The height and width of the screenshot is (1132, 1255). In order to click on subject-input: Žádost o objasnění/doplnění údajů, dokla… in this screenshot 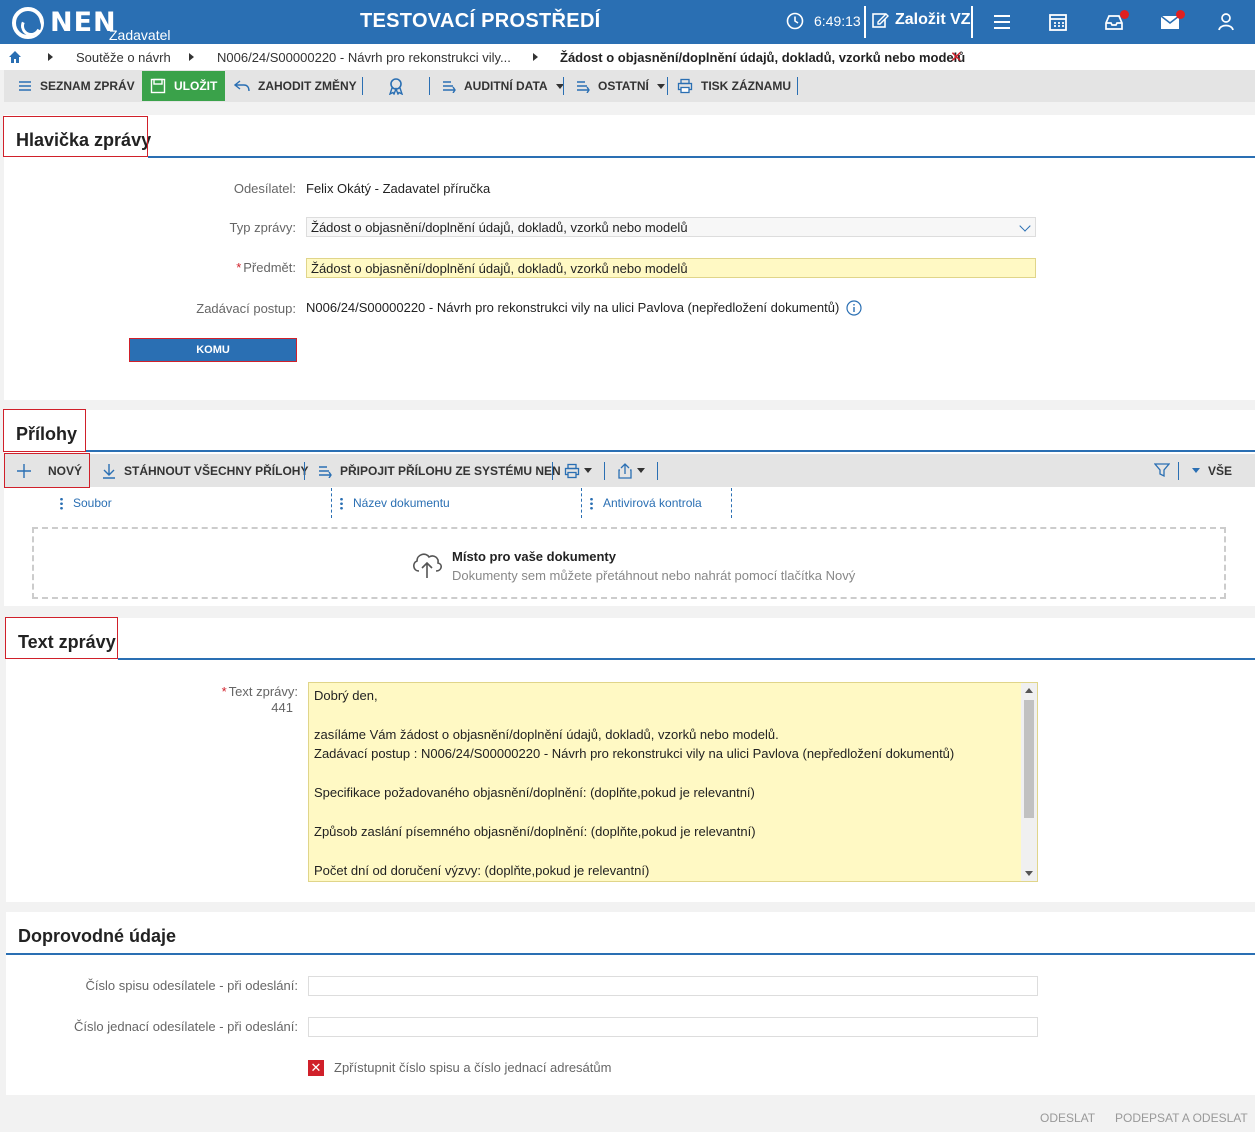, I will do `click(671, 268)`.